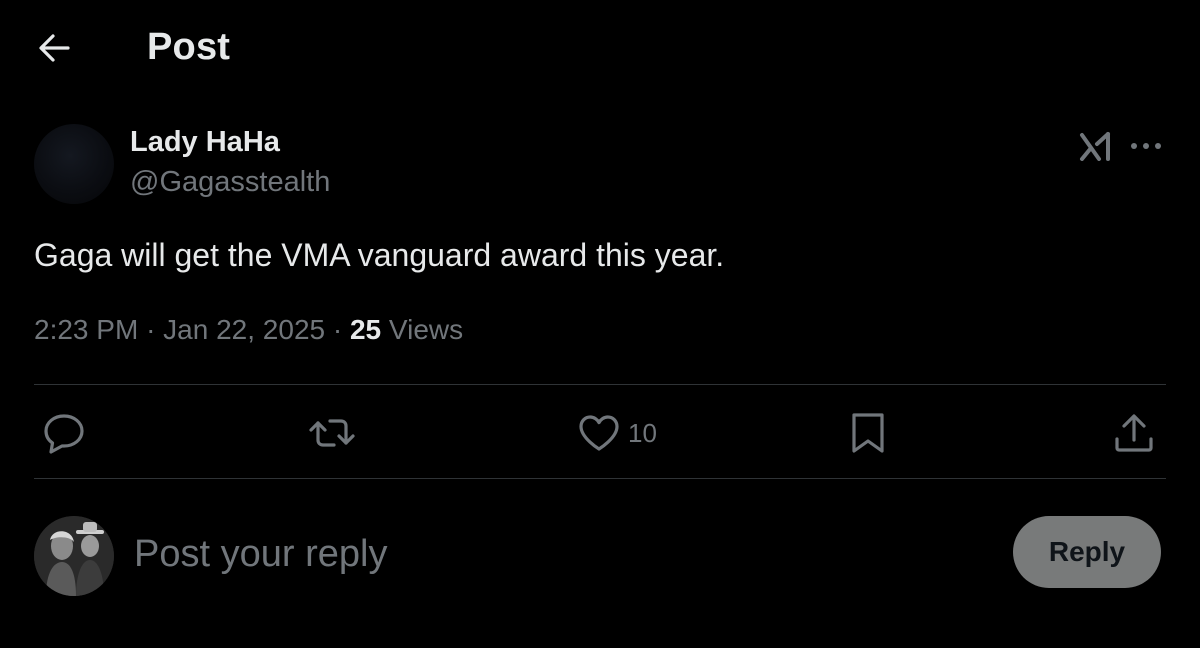 Image resolution: width=1200 pixels, height=648 pixels. I want to click on reply-action-button, so click(64, 433).